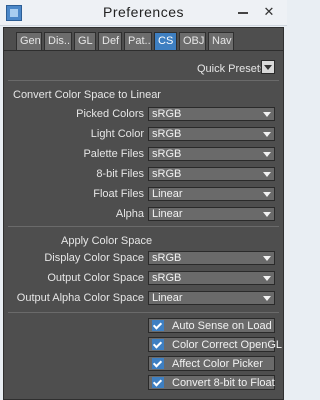 Image resolution: width=320 pixels, height=400 pixels. I want to click on color-correct-opengl-checkbox: Color Correct OpenGL, so click(215, 344).